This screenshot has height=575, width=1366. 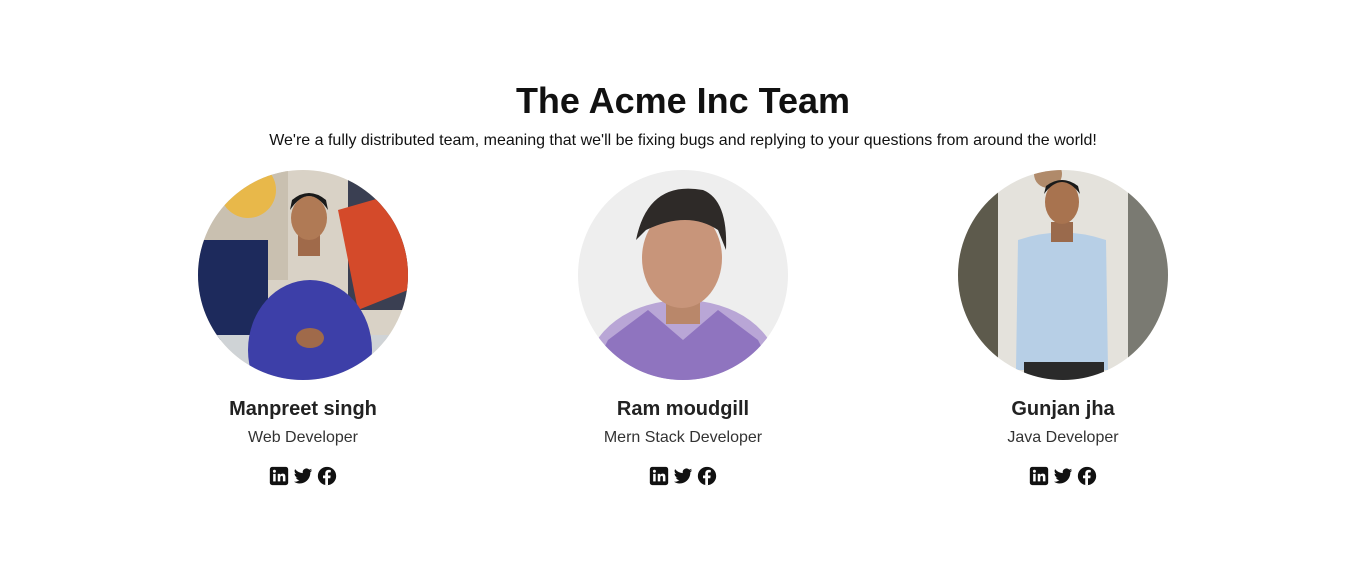 What do you see at coordinates (303, 409) in the screenshot?
I see `member-name: Manpreet singh` at bounding box center [303, 409].